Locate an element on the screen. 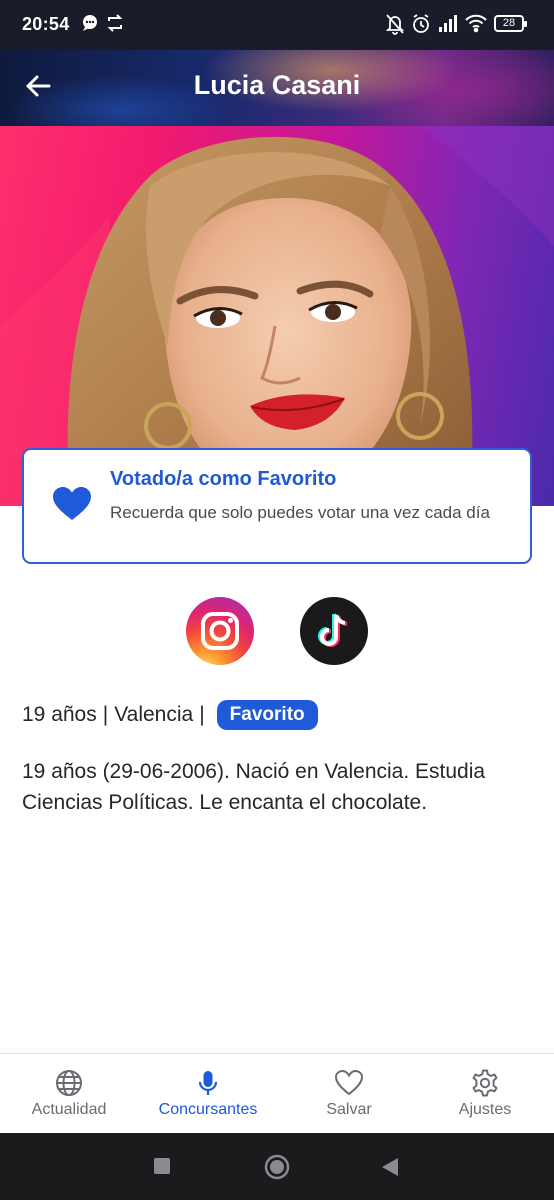  nav-label-actualidad: Actualidad is located at coordinates (69, 1109).